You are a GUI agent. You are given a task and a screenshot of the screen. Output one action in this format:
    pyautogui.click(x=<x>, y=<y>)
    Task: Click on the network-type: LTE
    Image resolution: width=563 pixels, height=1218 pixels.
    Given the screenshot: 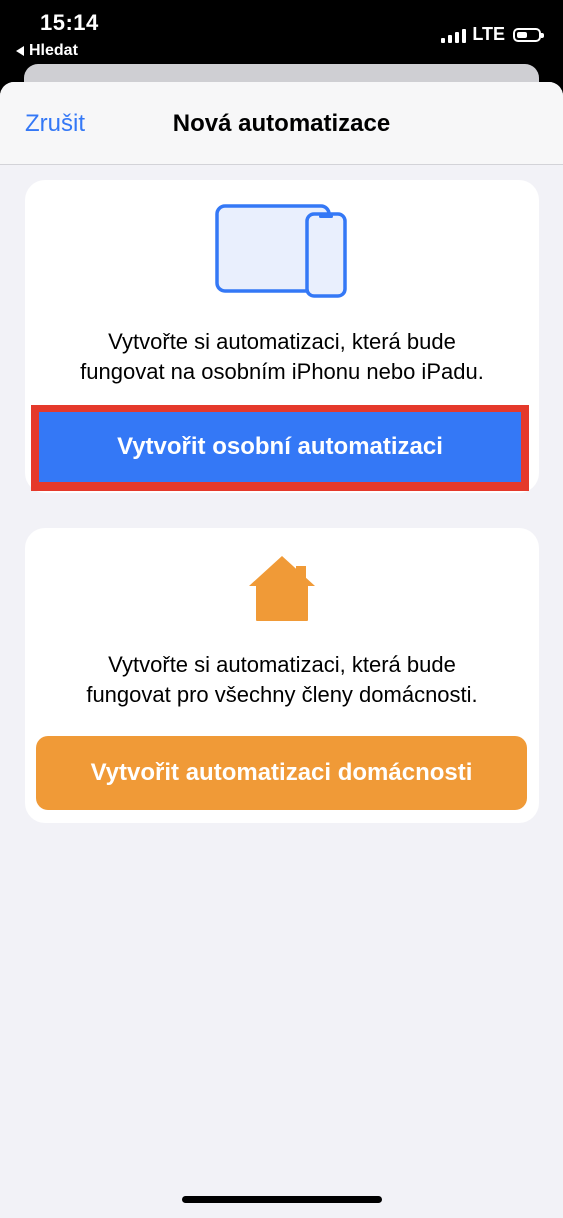 What is the action you would take?
    pyautogui.click(x=488, y=34)
    